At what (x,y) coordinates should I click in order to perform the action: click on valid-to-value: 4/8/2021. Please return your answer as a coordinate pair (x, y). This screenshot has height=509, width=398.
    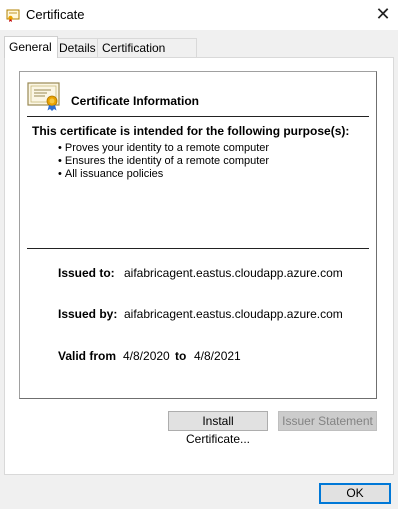
    Looking at the image, I should click on (217, 356).